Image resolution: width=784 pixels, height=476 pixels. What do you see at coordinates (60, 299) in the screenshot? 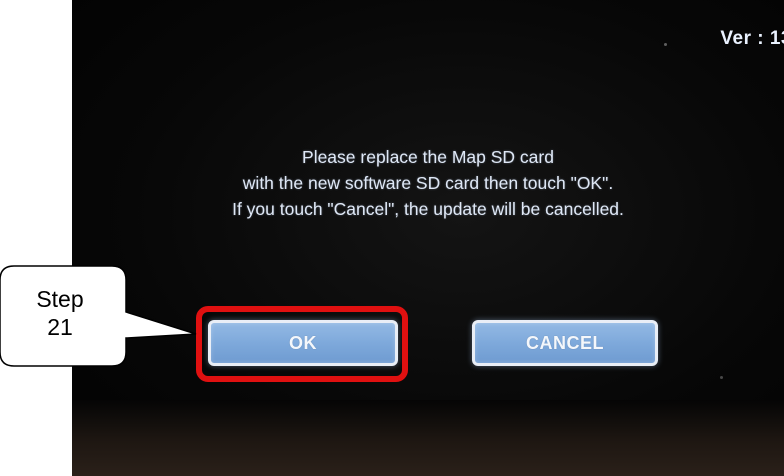
I see `callout-line: Step` at bounding box center [60, 299].